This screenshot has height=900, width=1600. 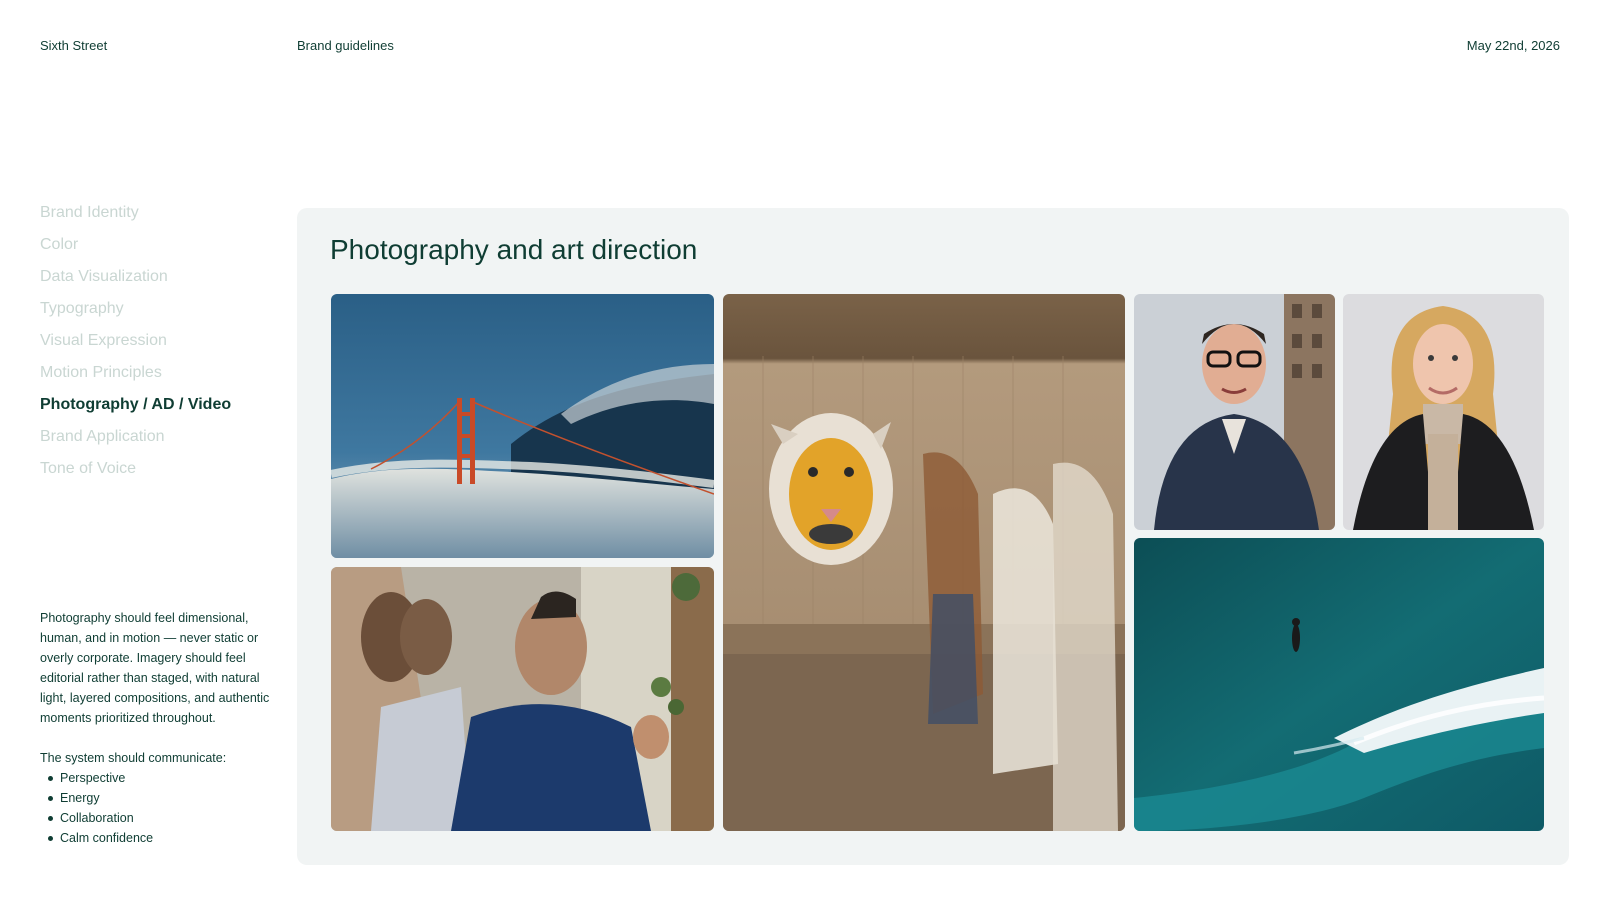 What do you see at coordinates (924, 562) in the screenshot?
I see `photo-tiger-wall` at bounding box center [924, 562].